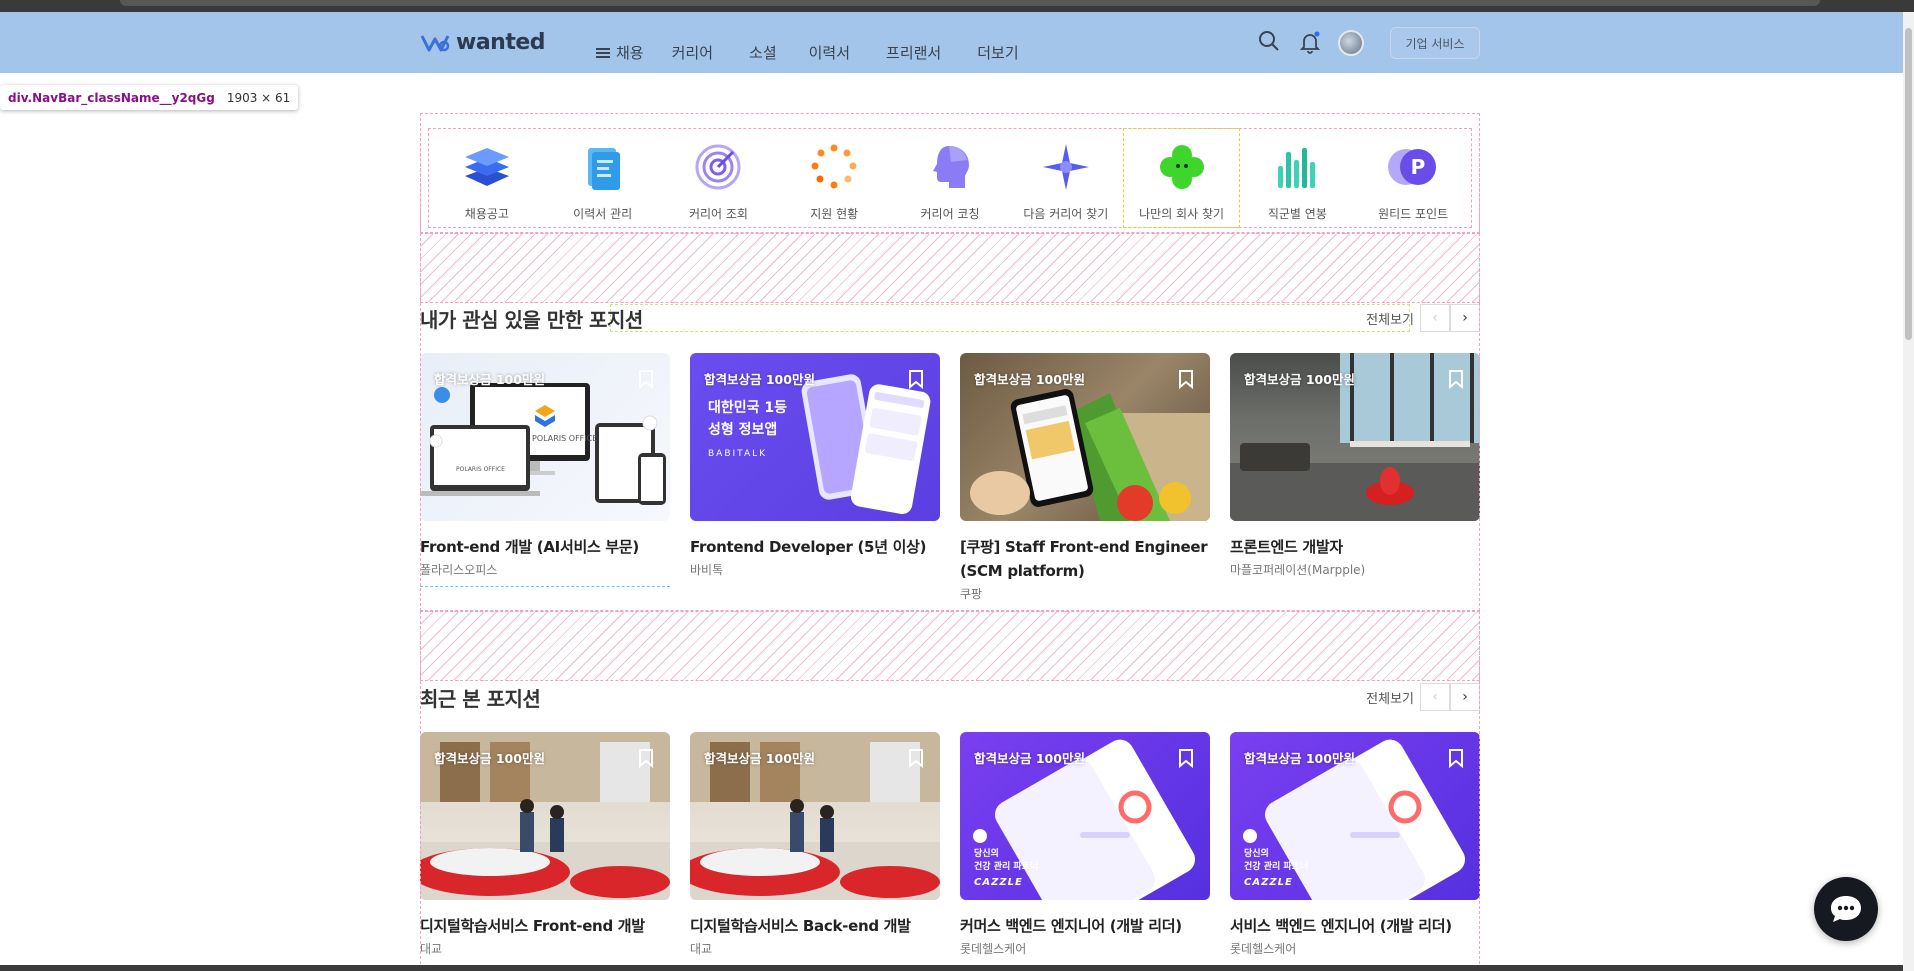  I want to click on menu-item-jobs: 채용, so click(620, 52).